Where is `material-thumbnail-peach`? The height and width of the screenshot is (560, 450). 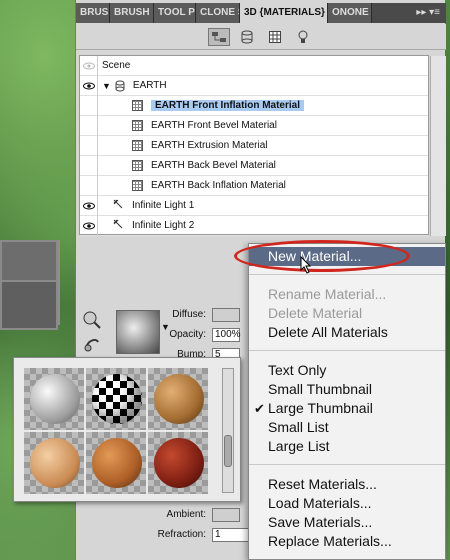 material-thumbnail-peach is located at coordinates (54, 463).